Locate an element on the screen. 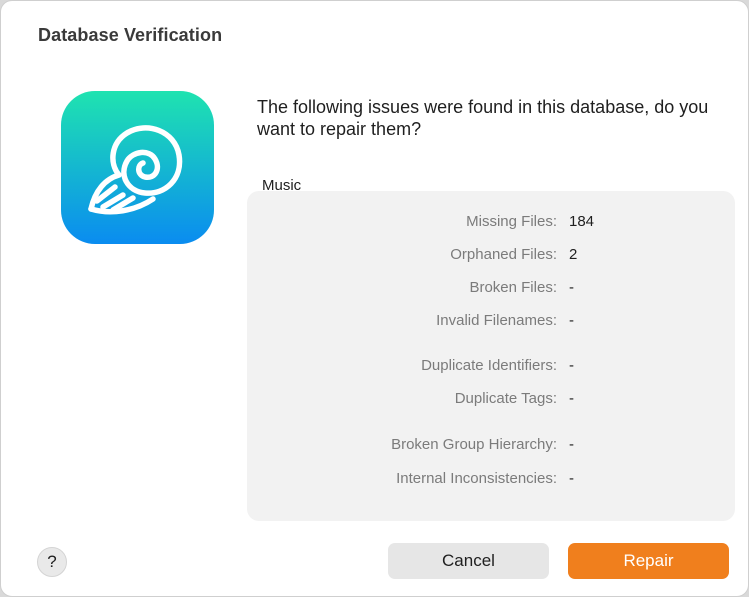  issue-row-missing-files: Missing Files: 184 is located at coordinates (491, 223).